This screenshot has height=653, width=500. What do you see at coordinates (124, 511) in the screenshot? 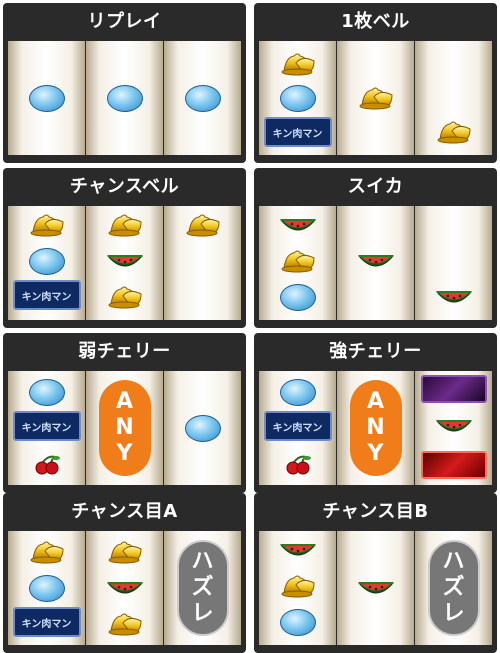
I see `panel-title: チャンス目A` at bounding box center [124, 511].